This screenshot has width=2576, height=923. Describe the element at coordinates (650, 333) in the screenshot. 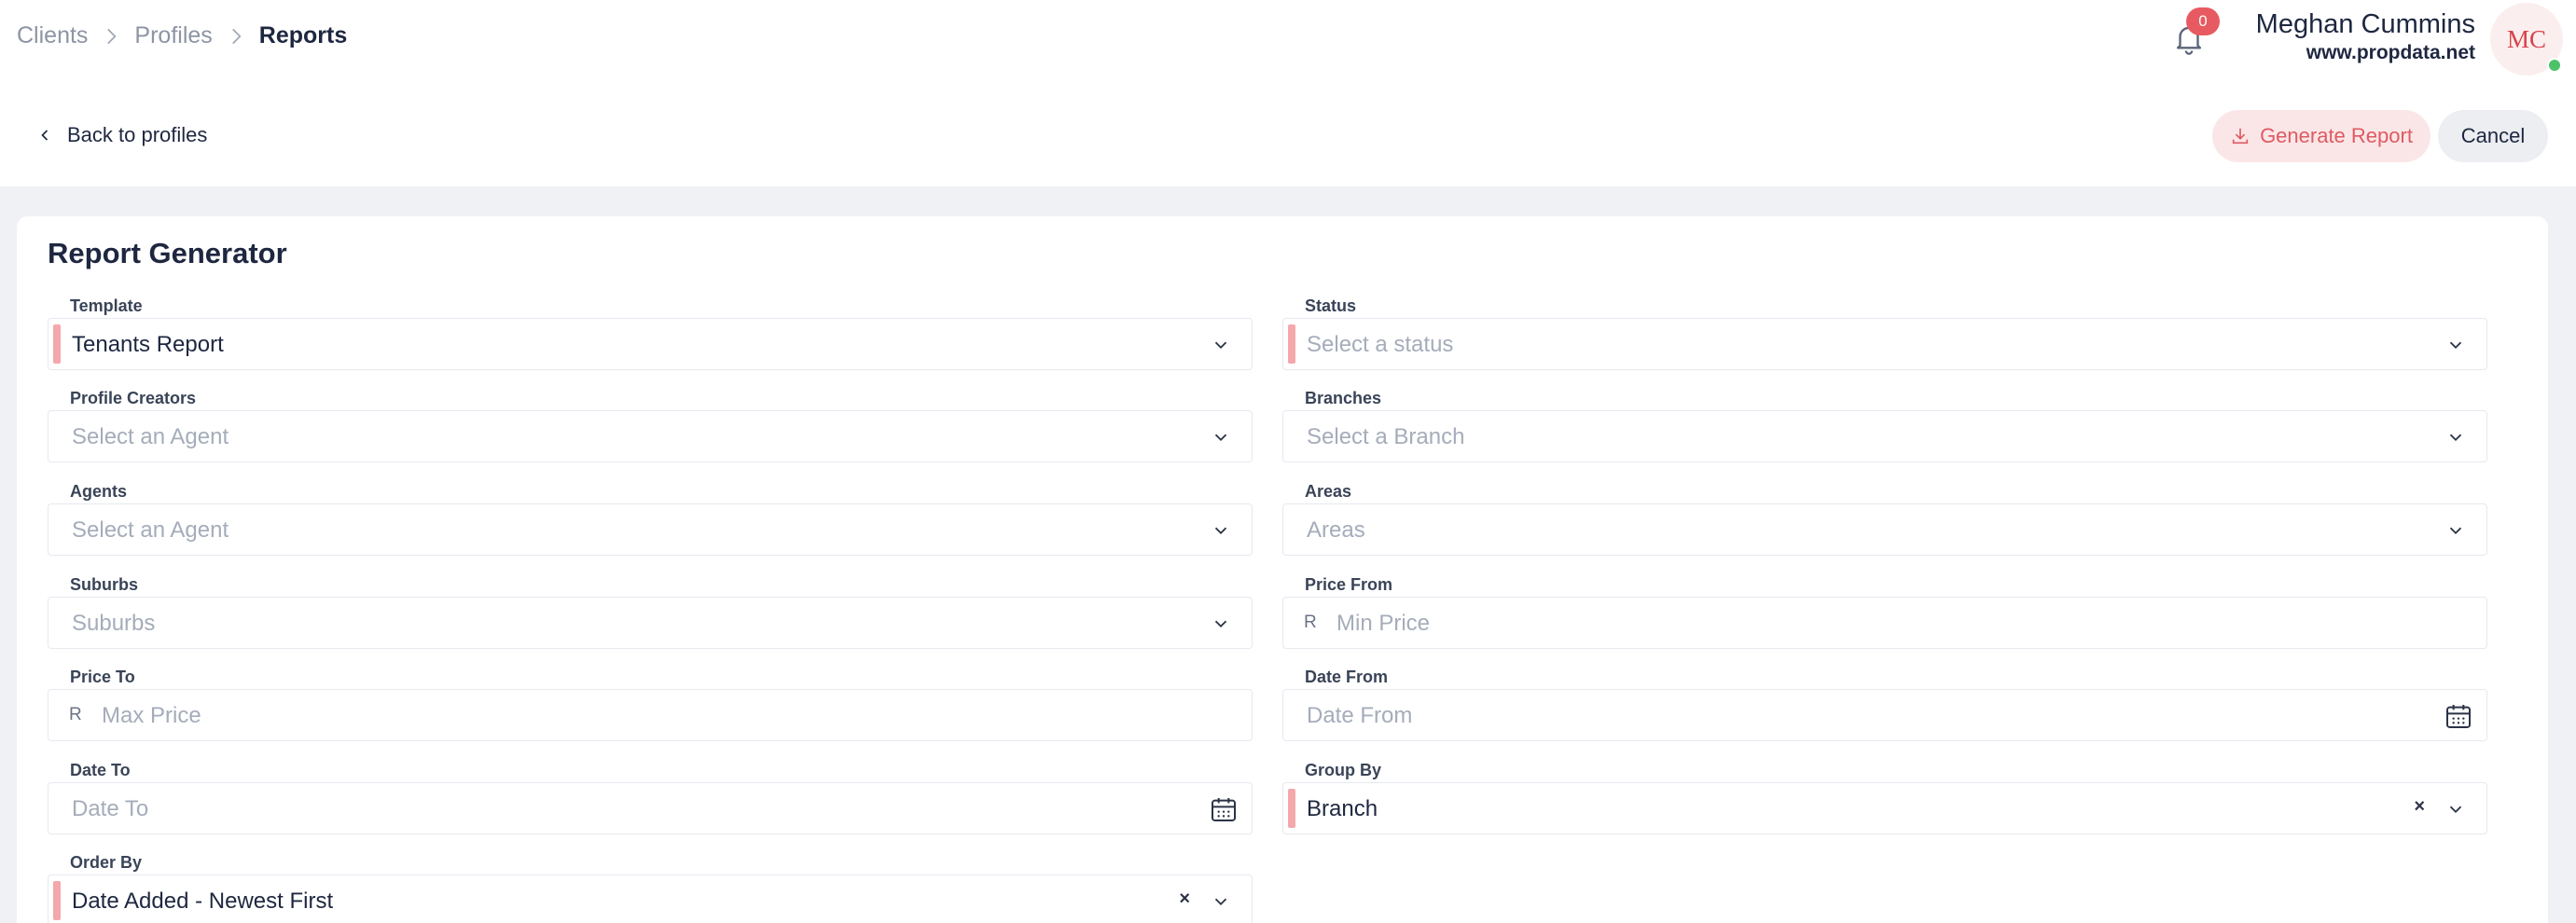

I see `template-select: Template Tenants Report` at that location.